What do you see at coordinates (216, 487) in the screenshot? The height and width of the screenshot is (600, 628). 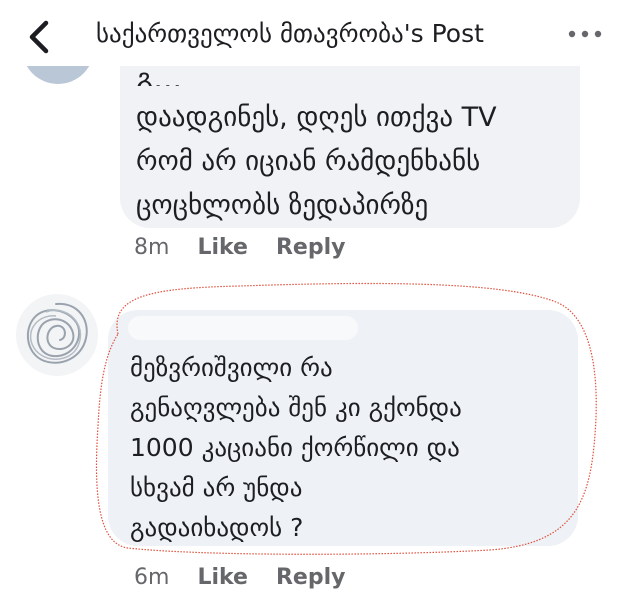 I see `comment-line: სხვამ არ უნდა` at bounding box center [216, 487].